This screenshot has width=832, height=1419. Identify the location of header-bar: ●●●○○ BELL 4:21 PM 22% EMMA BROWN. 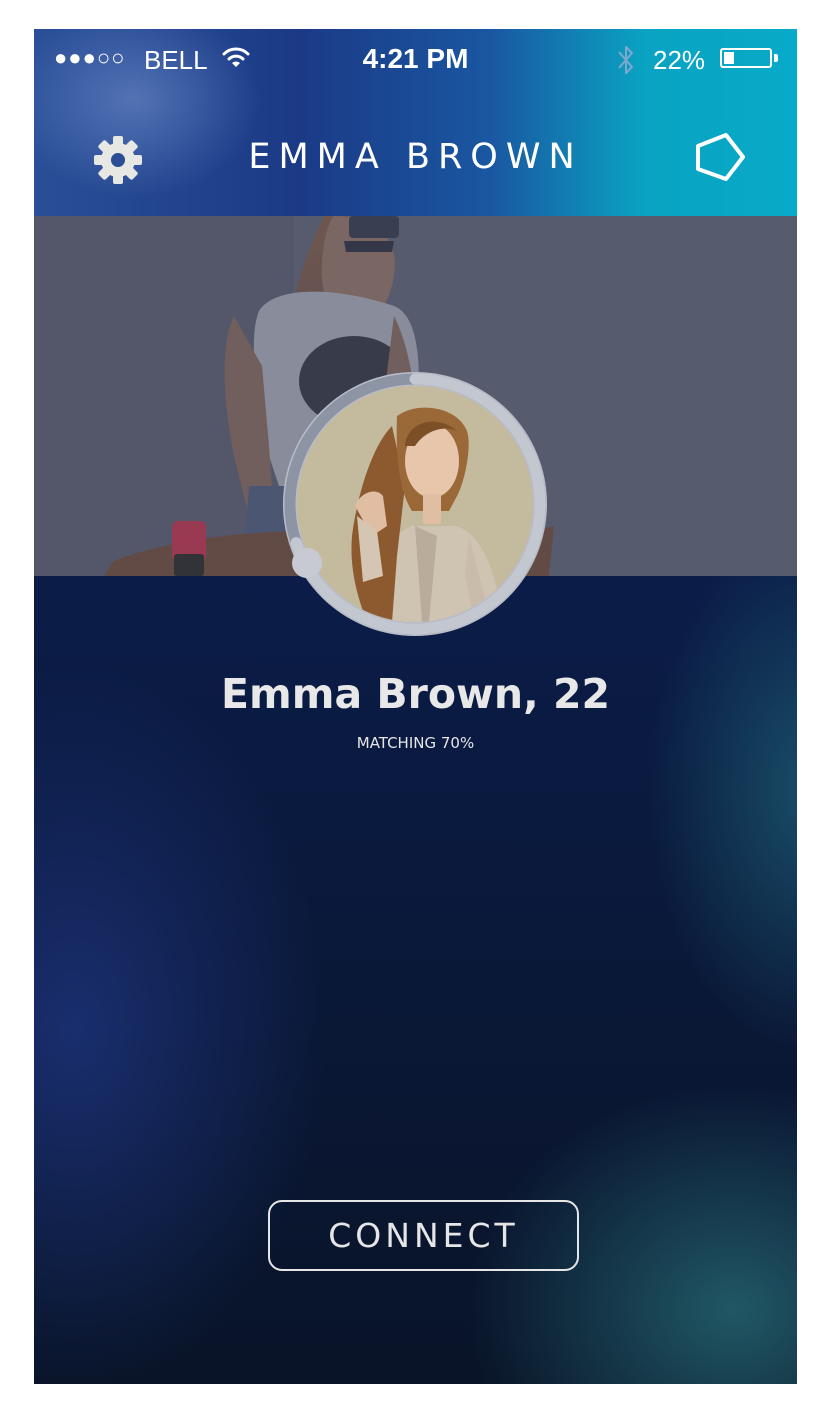
(415, 122).